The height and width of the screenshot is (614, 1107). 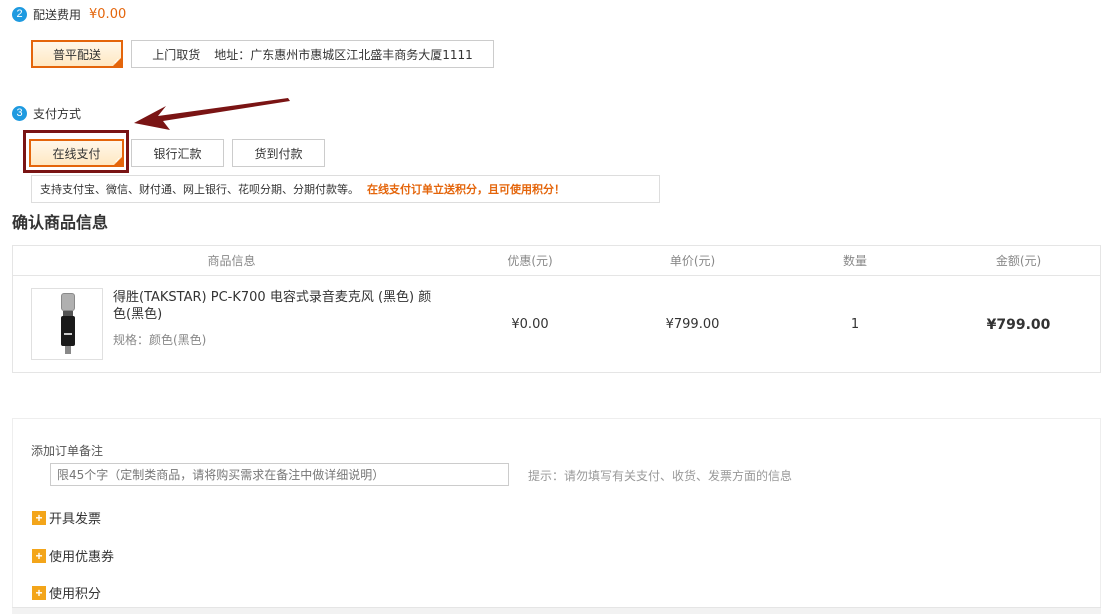 What do you see at coordinates (466, 189) in the screenshot?
I see `payment-hint-highlight: 在线支付订单立送积分，且可使用积分！` at bounding box center [466, 189].